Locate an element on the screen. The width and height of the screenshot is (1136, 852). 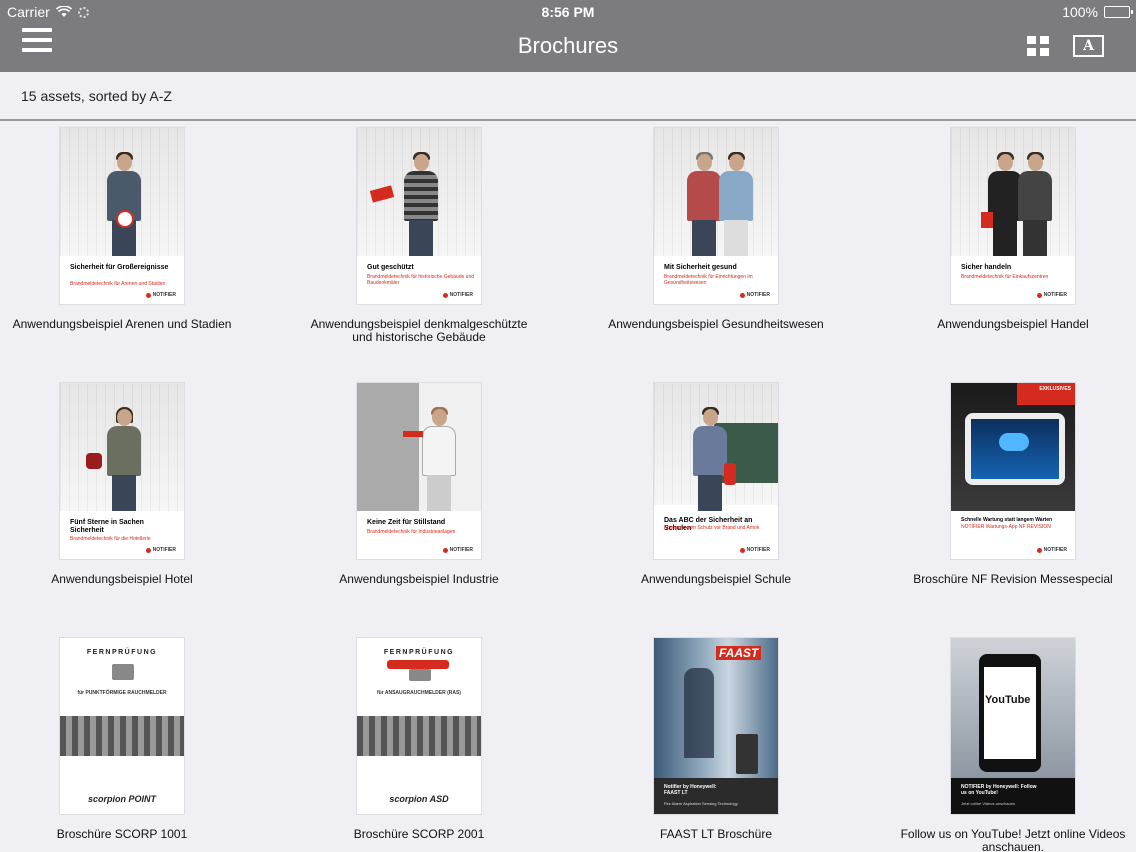
navigation-bar: Brochures A is located at coordinates (568, 48).